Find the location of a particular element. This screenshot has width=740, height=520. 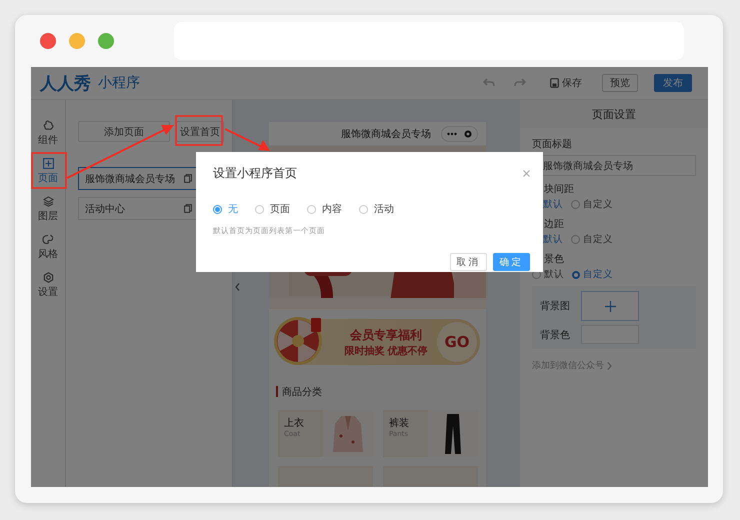

chevron-right-icon is located at coordinates (609, 366).